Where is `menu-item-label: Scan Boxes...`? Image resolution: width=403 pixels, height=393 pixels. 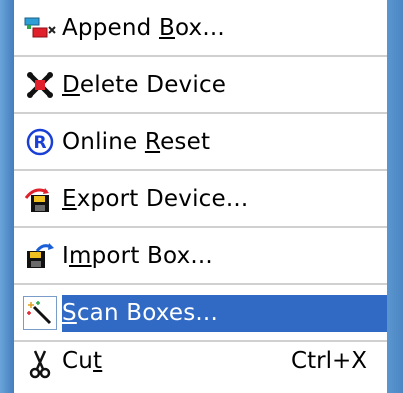
menu-item-label: Scan Boxes... is located at coordinates (140, 312).